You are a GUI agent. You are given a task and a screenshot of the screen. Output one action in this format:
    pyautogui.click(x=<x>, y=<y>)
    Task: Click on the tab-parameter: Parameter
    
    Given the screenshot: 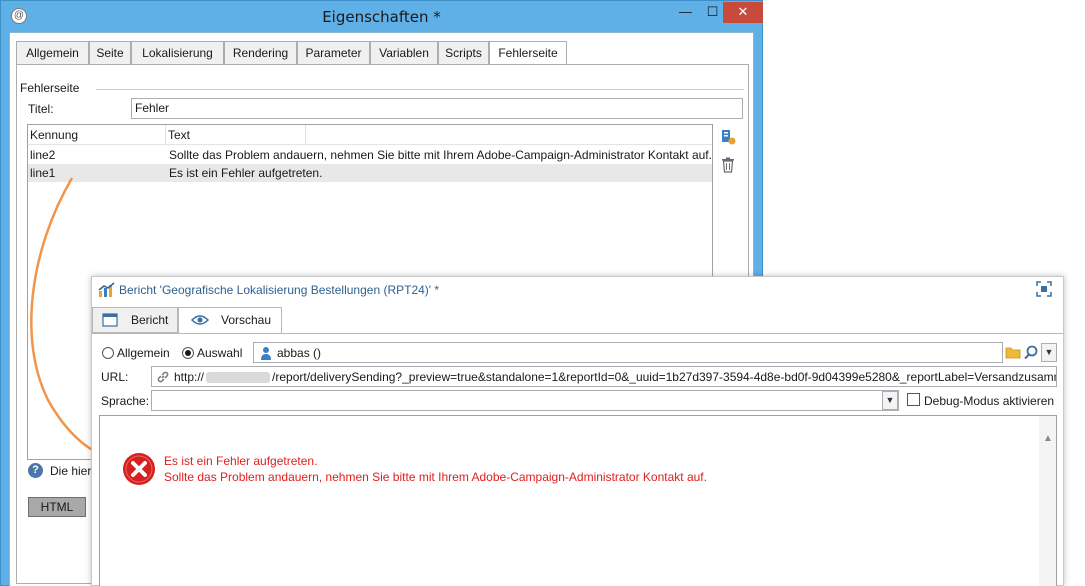 What is the action you would take?
    pyautogui.click(x=333, y=53)
    